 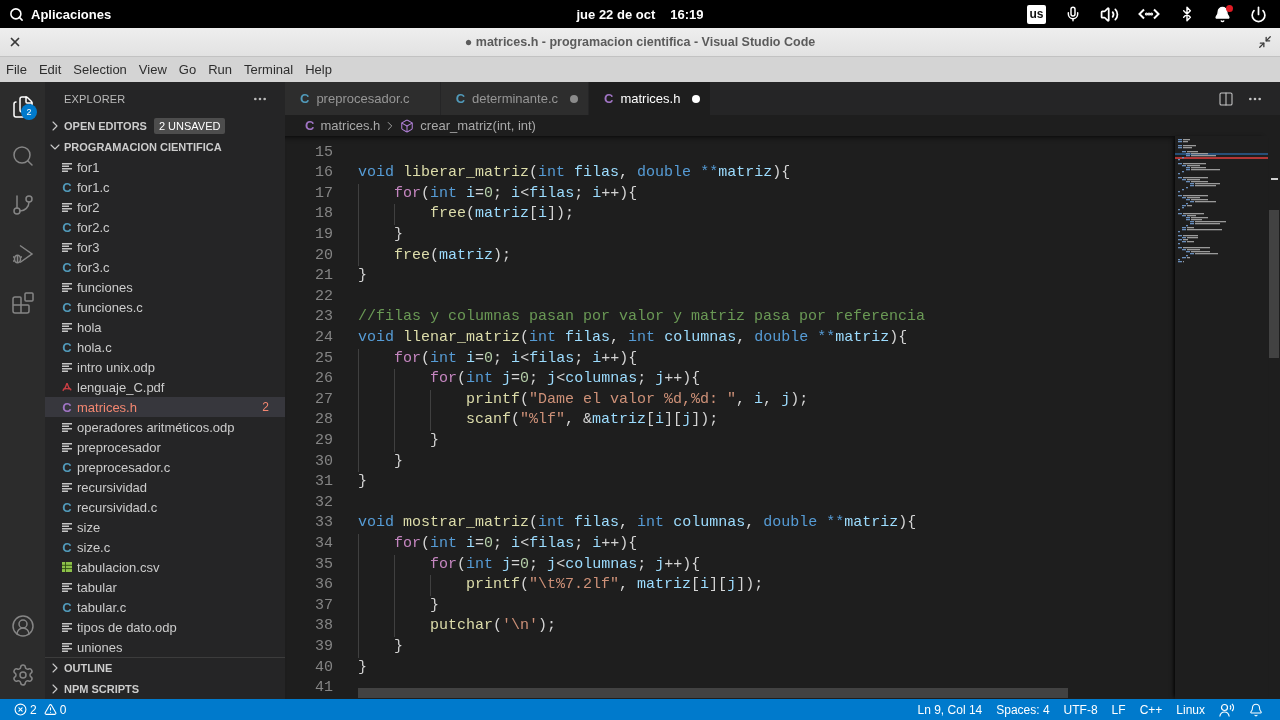 What do you see at coordinates (20, 709) in the screenshot?
I see `error-icon` at bounding box center [20, 709].